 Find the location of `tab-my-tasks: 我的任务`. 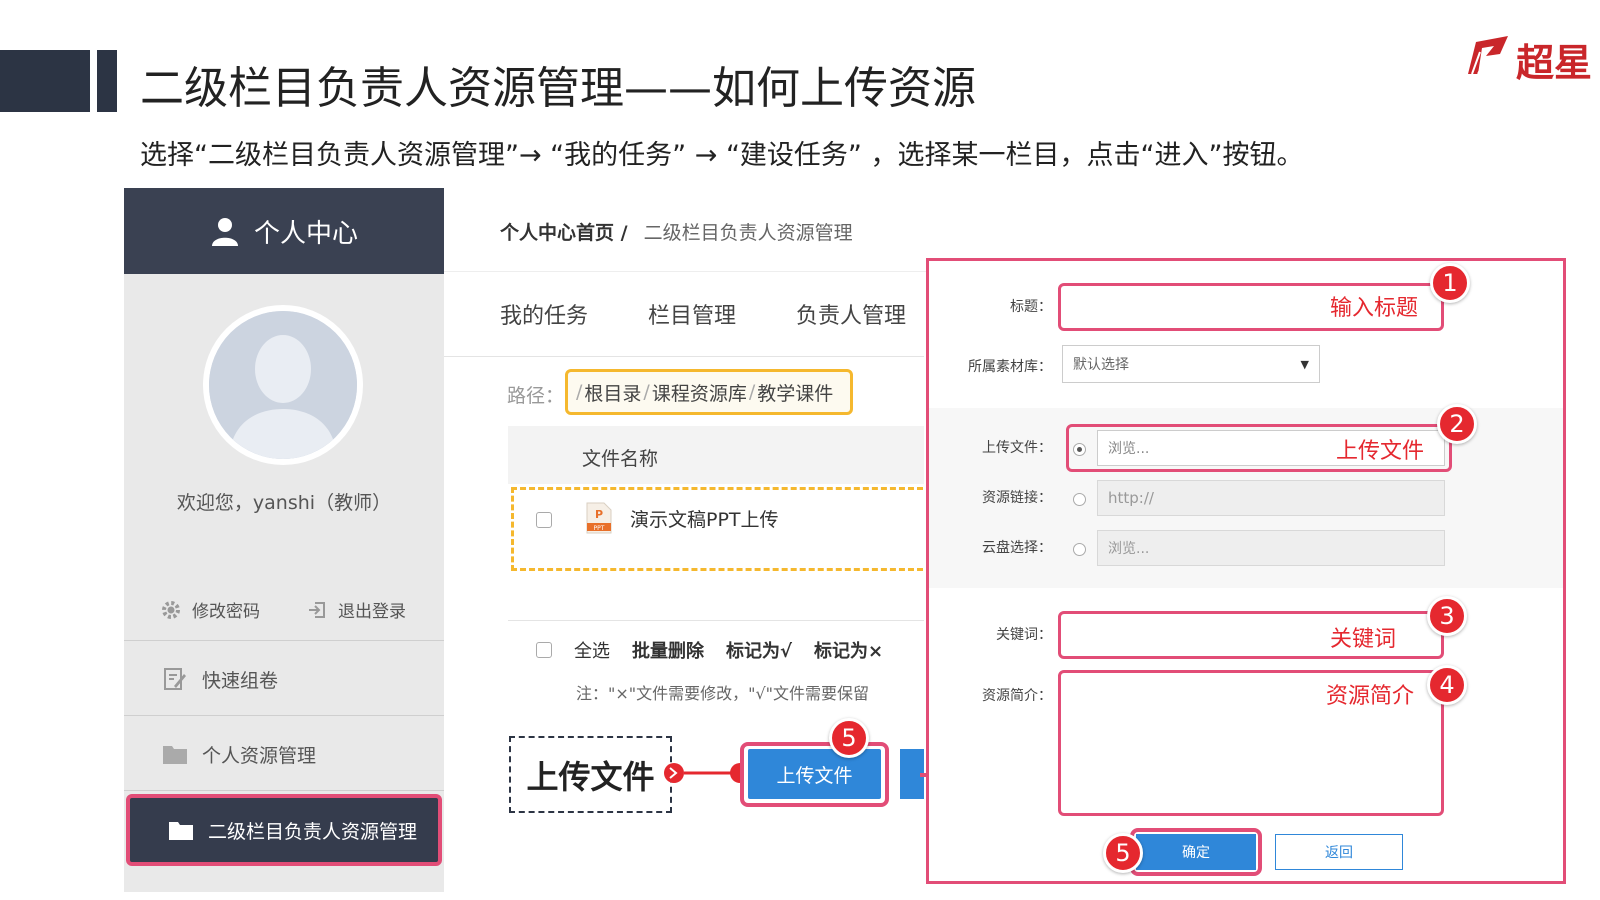

tab-my-tasks: 我的任务 is located at coordinates (544, 314).